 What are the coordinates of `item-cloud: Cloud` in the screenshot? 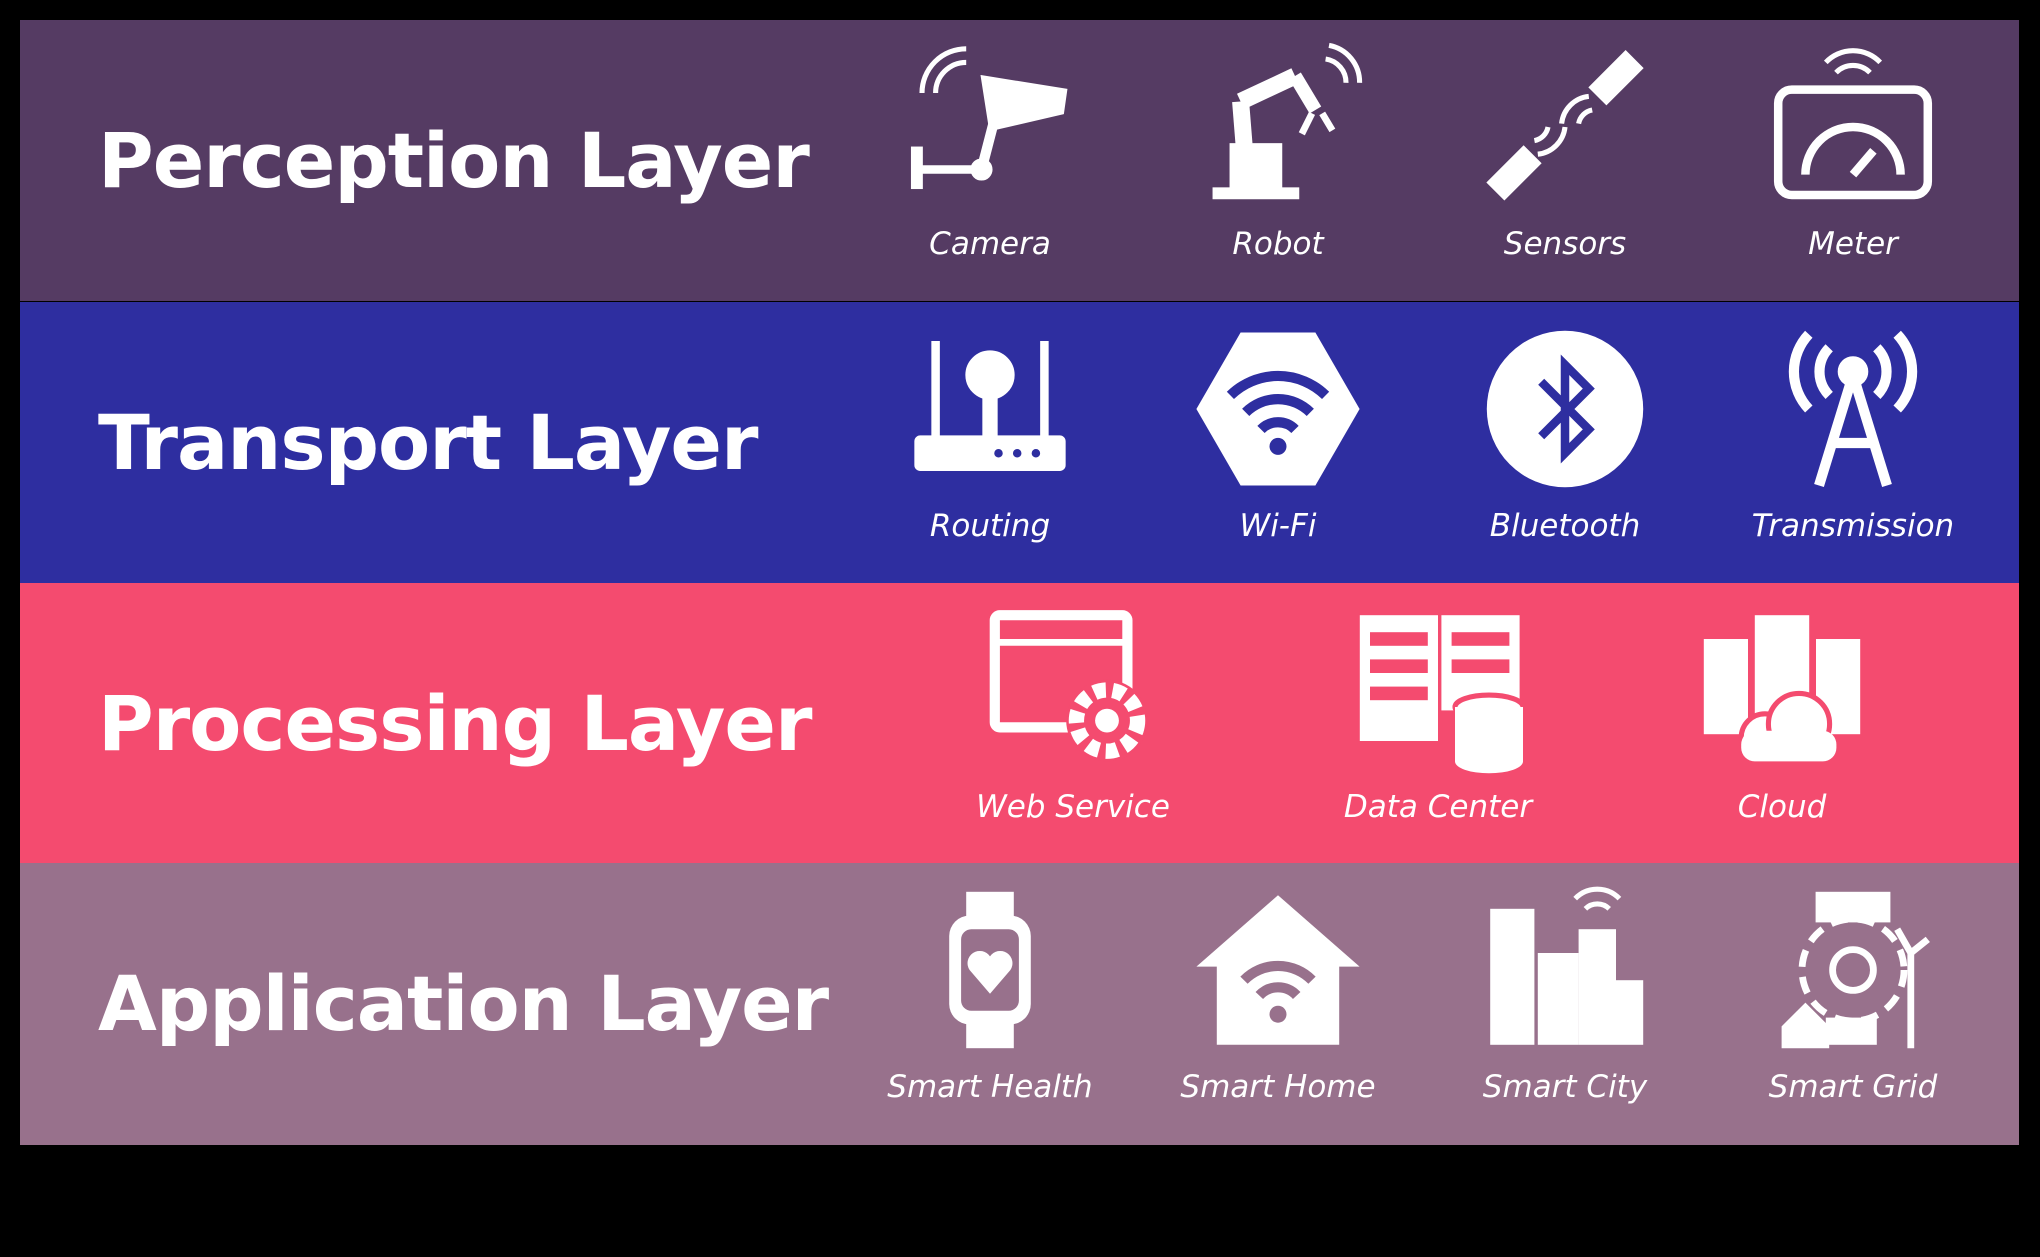 It's located at (1782, 723).